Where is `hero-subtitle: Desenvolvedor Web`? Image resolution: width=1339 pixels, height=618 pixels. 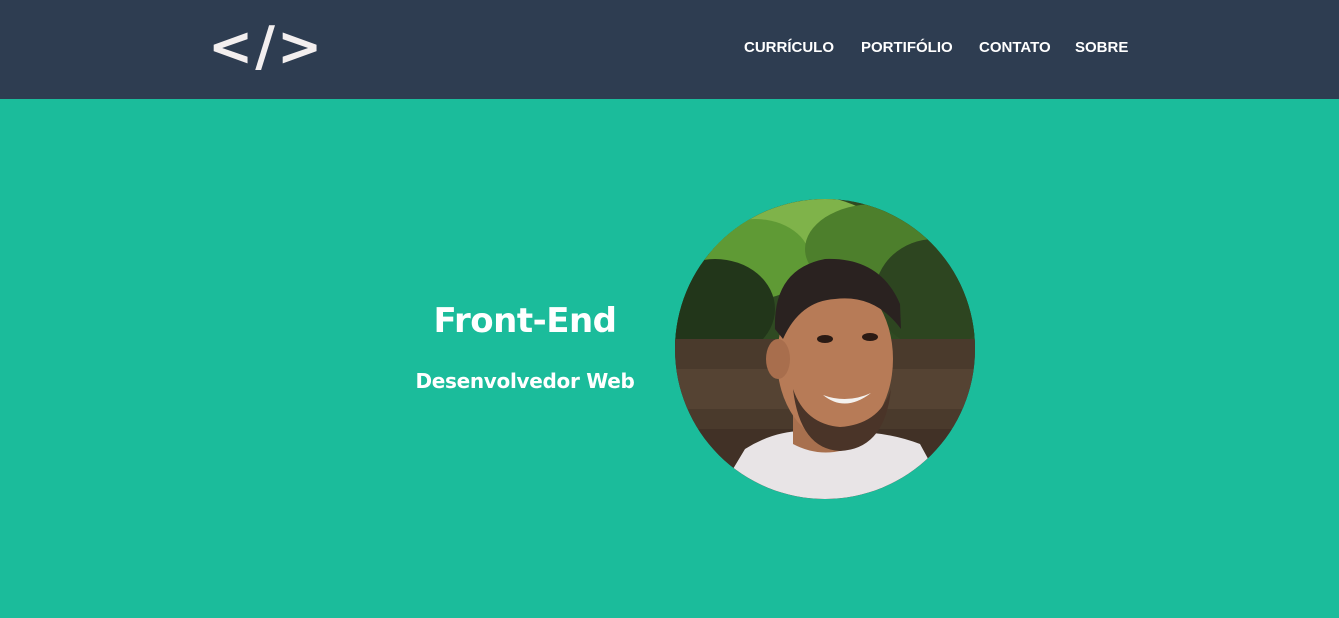 hero-subtitle: Desenvolvedor Web is located at coordinates (525, 381).